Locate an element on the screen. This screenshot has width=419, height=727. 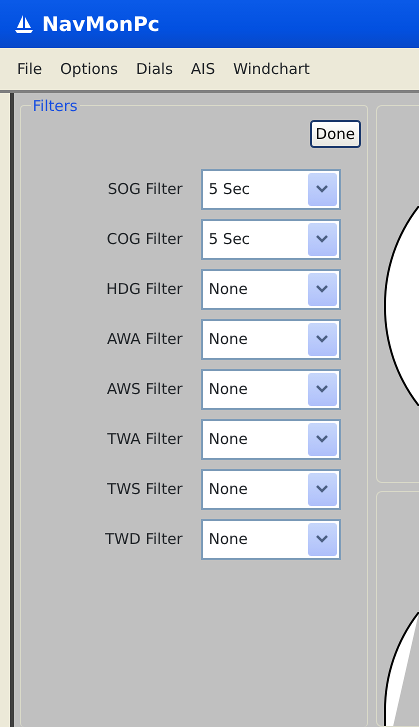
menu-item: Windchart is located at coordinates (271, 69).